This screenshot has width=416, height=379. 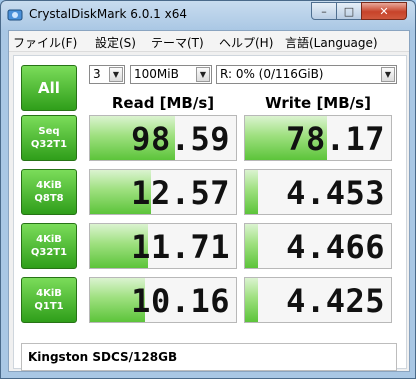 What do you see at coordinates (49, 88) in the screenshot?
I see `run-all-button: All` at bounding box center [49, 88].